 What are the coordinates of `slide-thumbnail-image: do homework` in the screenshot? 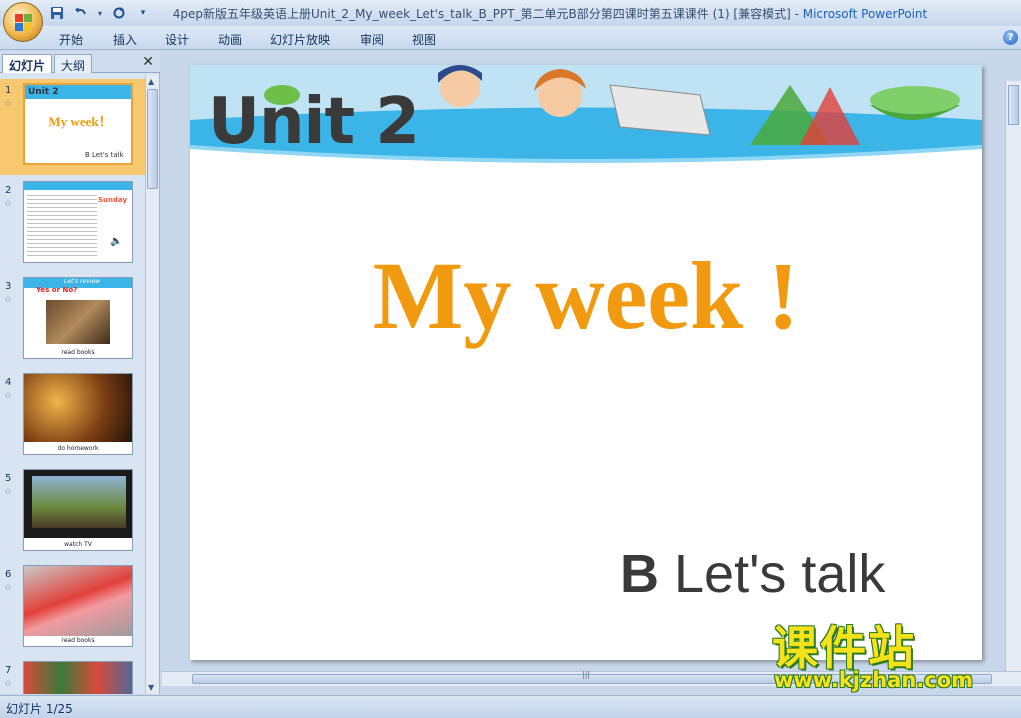 It's located at (78, 414).